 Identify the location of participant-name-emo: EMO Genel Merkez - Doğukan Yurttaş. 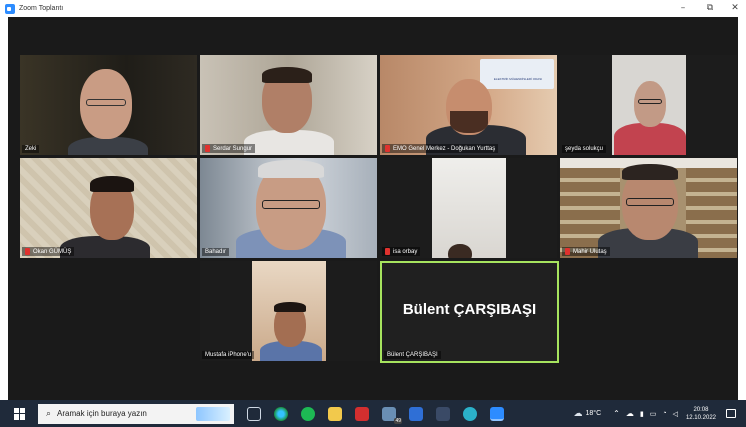
(440, 148).